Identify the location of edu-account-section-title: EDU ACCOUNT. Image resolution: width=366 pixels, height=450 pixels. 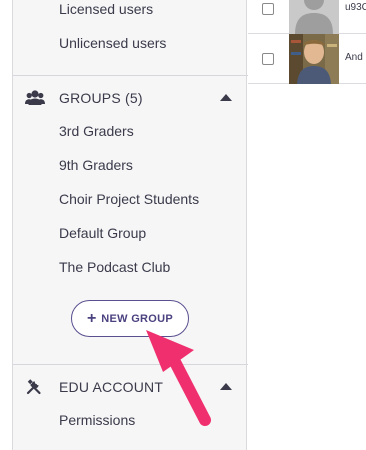
(111, 387).